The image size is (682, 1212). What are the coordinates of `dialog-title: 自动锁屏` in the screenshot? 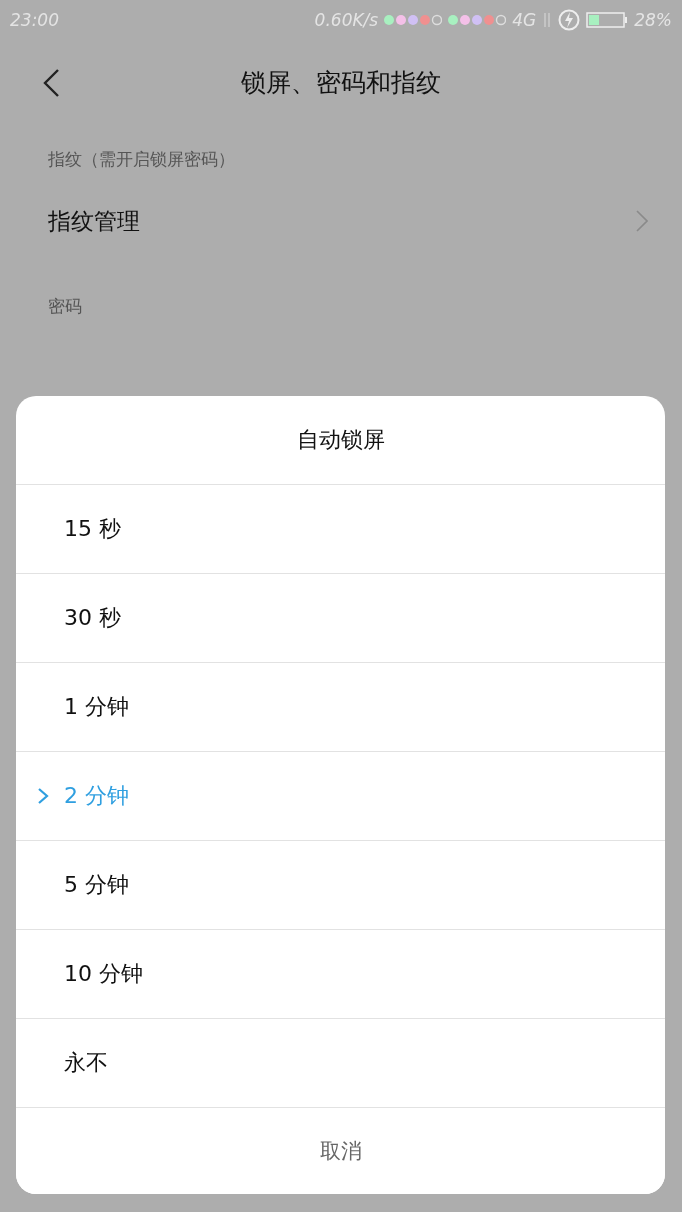 It's located at (340, 440).